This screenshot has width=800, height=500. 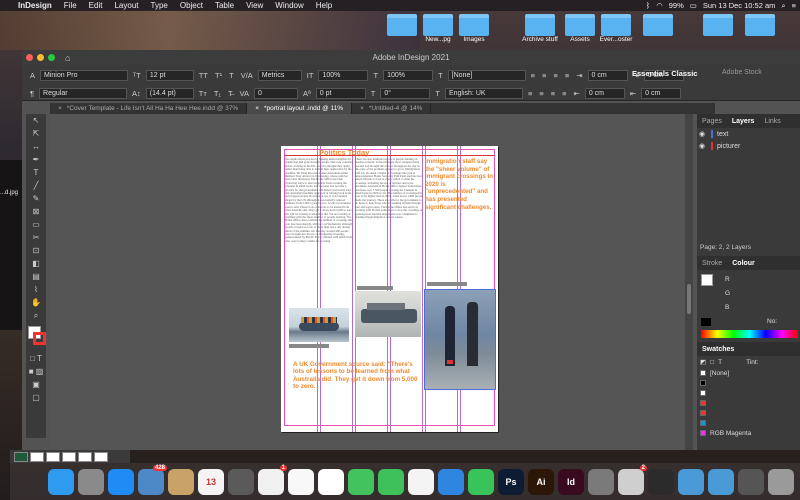 I want to click on tab-links: Links, so click(x=772, y=121).